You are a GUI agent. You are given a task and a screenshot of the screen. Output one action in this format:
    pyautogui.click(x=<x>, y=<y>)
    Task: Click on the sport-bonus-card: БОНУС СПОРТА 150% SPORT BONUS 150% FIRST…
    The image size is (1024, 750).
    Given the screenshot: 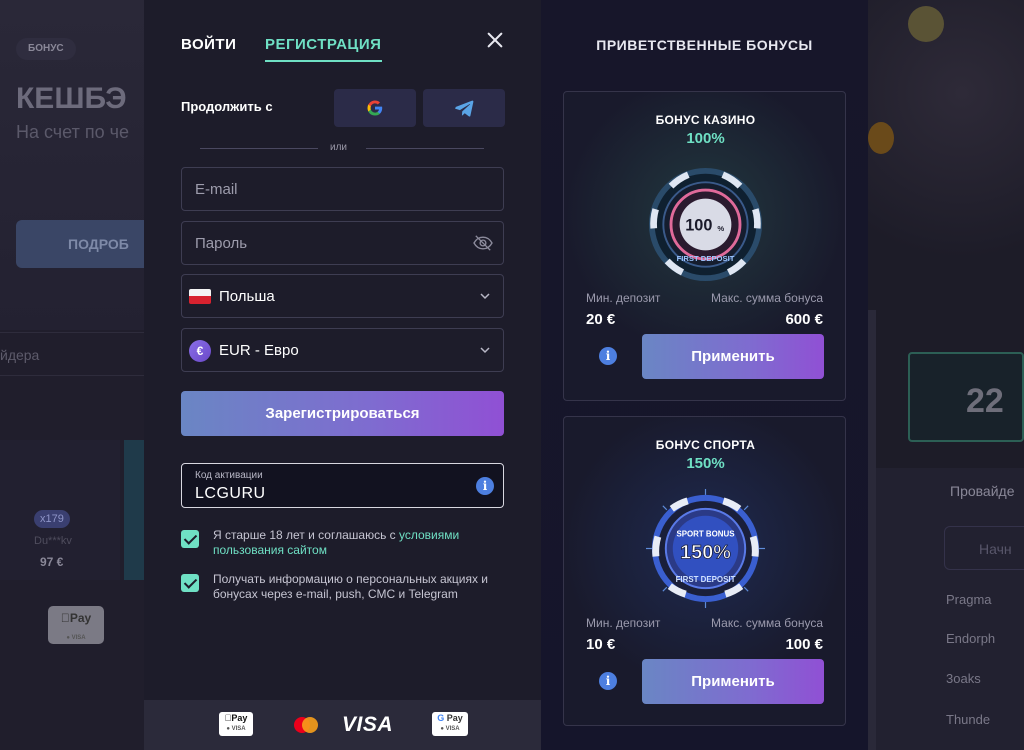 What is the action you would take?
    pyautogui.click(x=704, y=571)
    